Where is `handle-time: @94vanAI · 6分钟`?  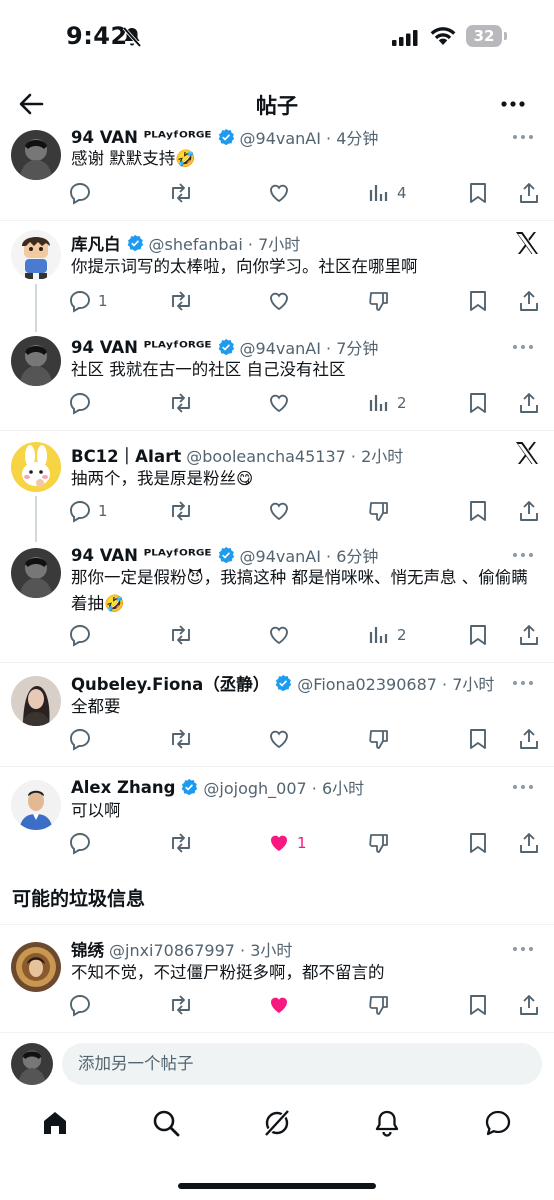
handle-time: @94vanAI · 6分钟 is located at coordinates (309, 555).